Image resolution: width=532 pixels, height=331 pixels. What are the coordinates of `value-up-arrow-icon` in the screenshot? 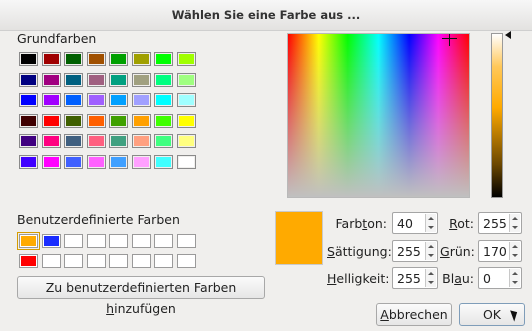 It's located at (431, 273).